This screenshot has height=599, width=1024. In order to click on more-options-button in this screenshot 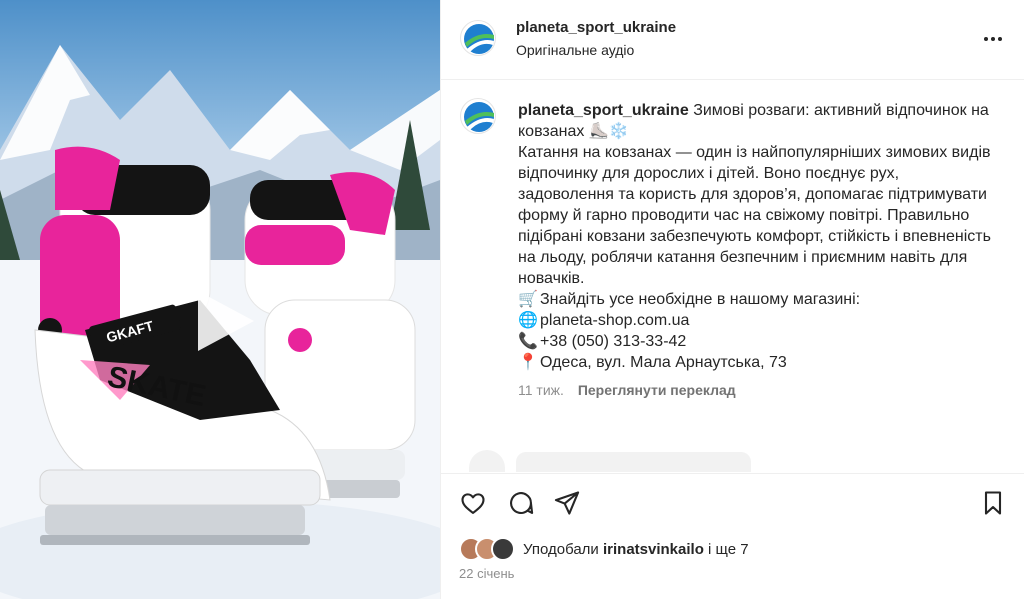, I will do `click(993, 39)`.